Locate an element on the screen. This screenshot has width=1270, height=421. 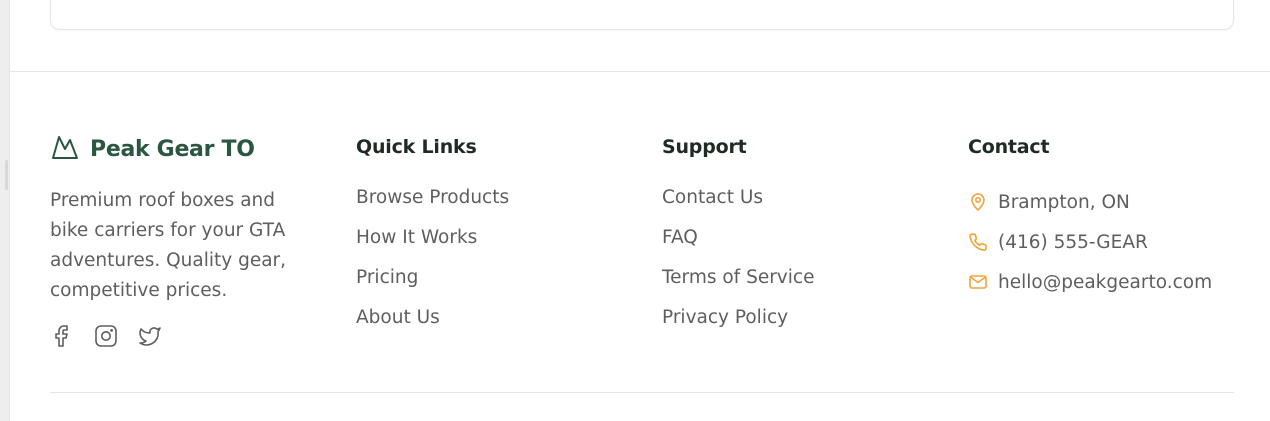
social-links is located at coordinates (185, 336).